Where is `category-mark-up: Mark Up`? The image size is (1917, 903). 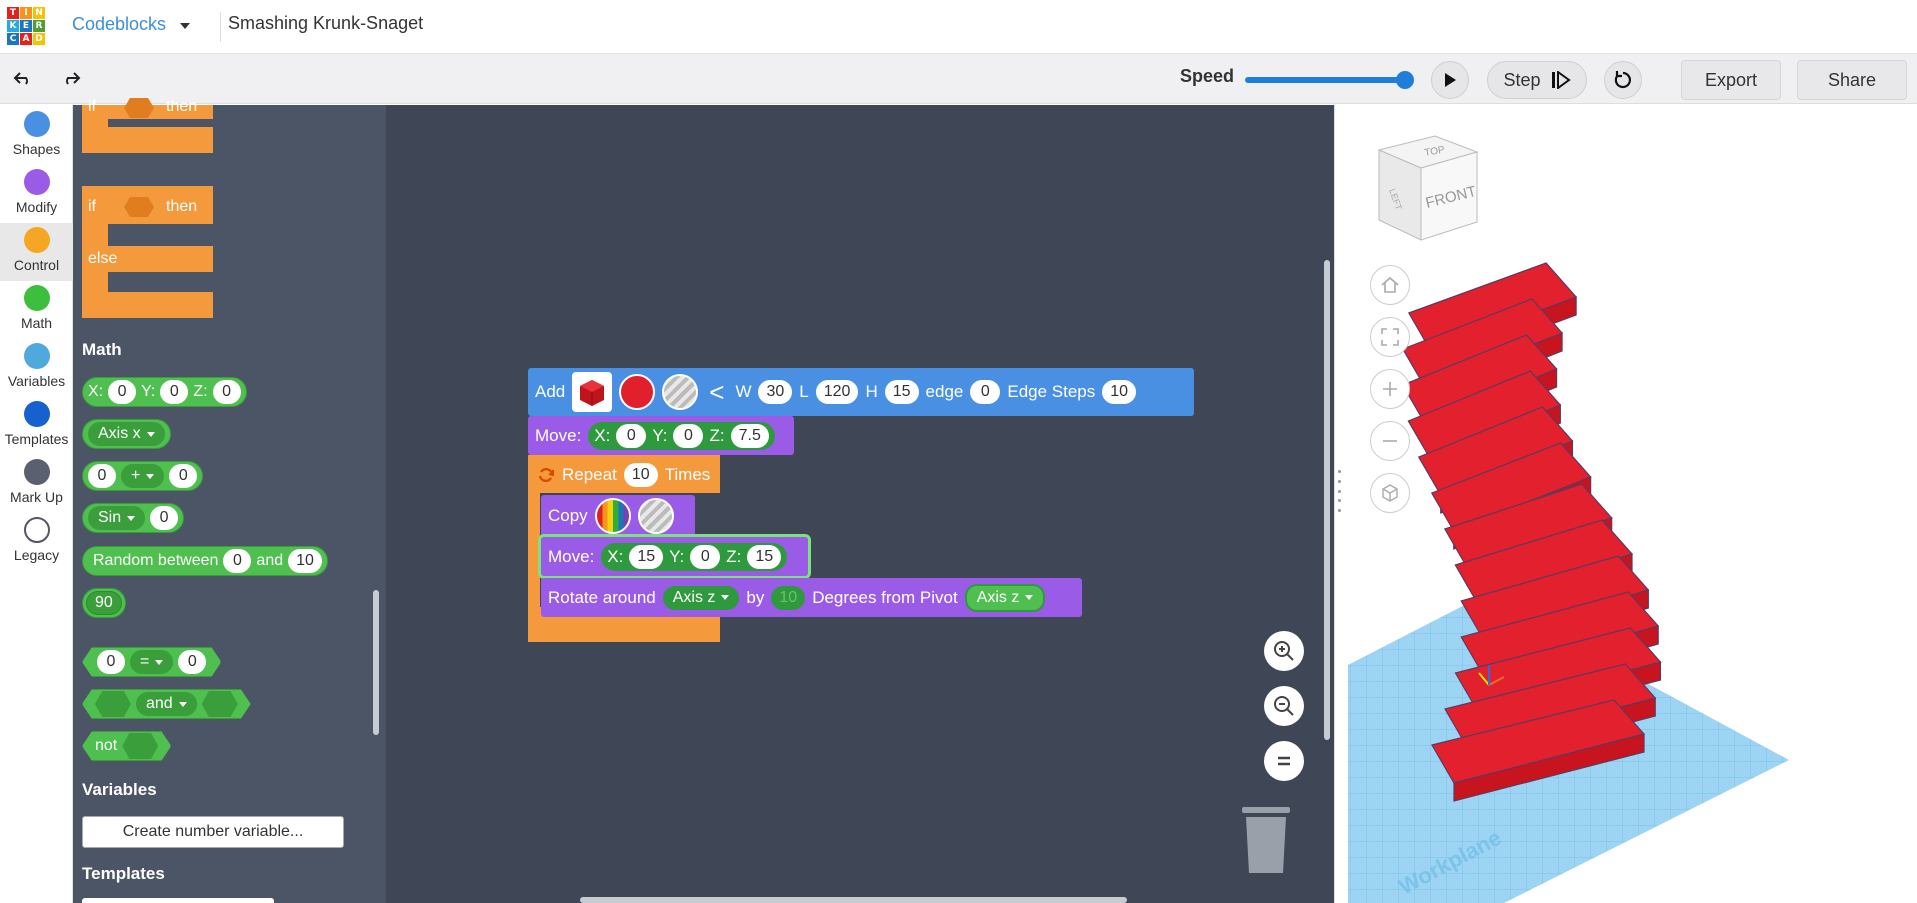 category-mark-up: Mark Up is located at coordinates (36, 484).